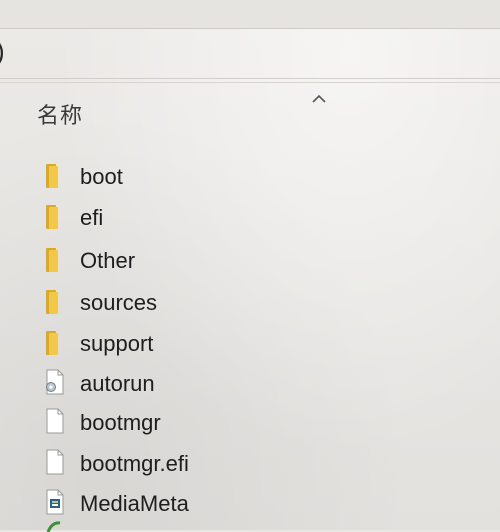 The height and width of the screenshot is (532, 500). I want to click on xml-file-icon, so click(55, 502).